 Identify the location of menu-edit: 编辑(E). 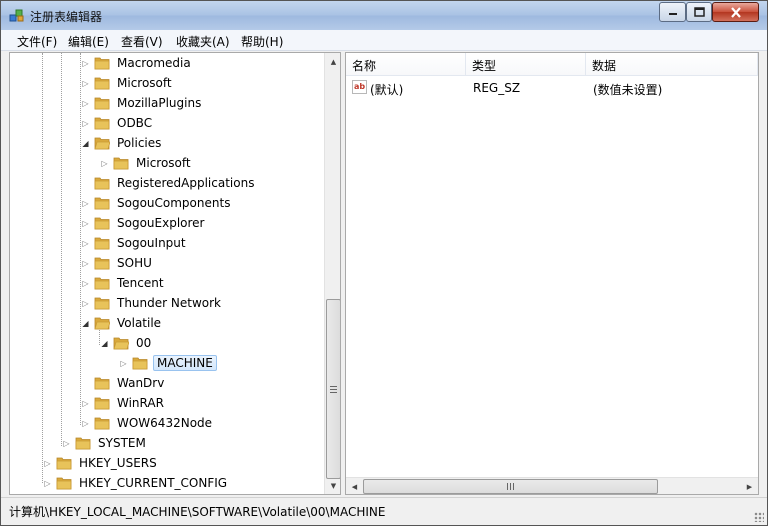
(88, 41).